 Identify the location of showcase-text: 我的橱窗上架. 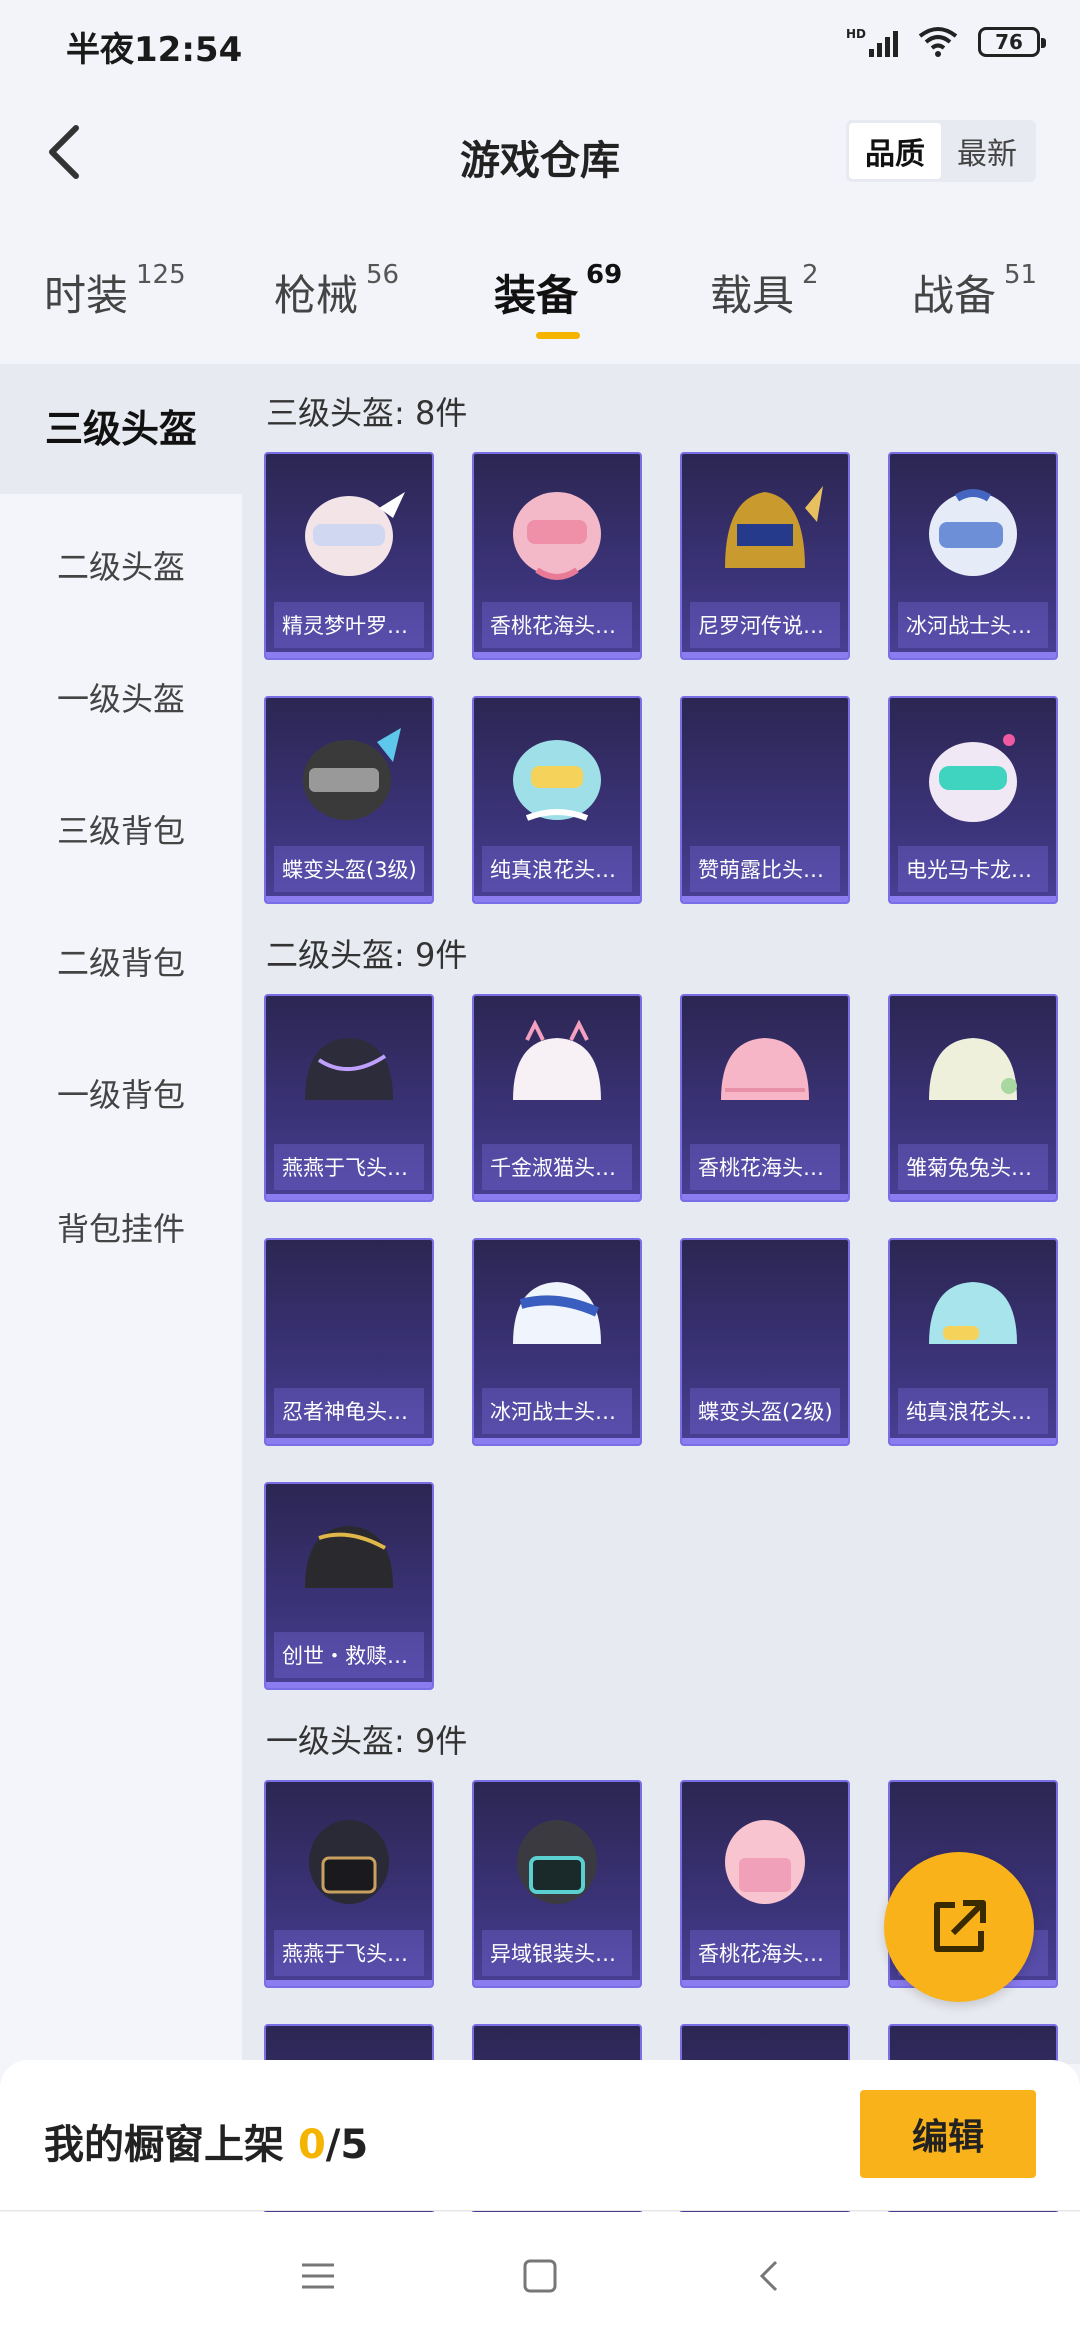
(171, 2145).